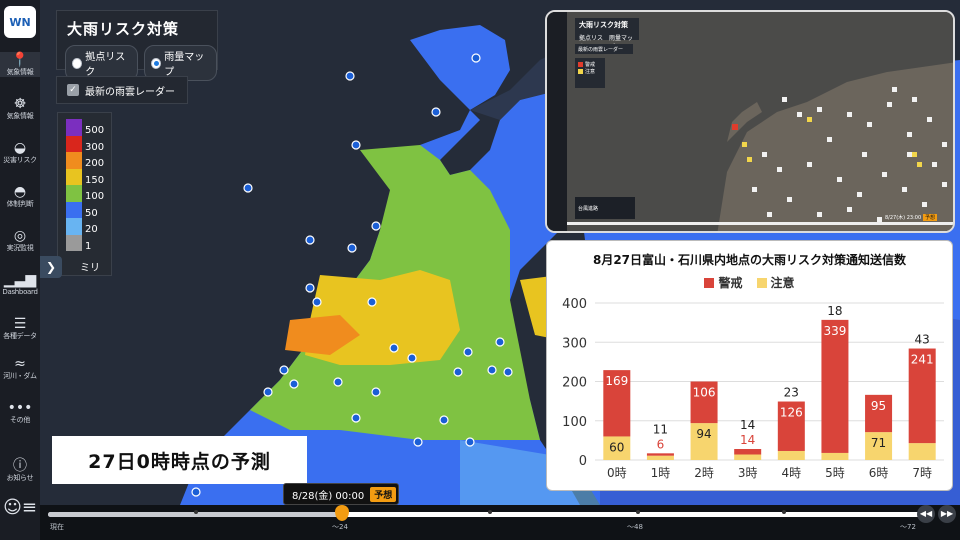 The height and width of the screenshot is (540, 960). What do you see at coordinates (20, 280) in the screenshot?
I see `bar-chart-icon: ▁▃▆` at bounding box center [20, 280].